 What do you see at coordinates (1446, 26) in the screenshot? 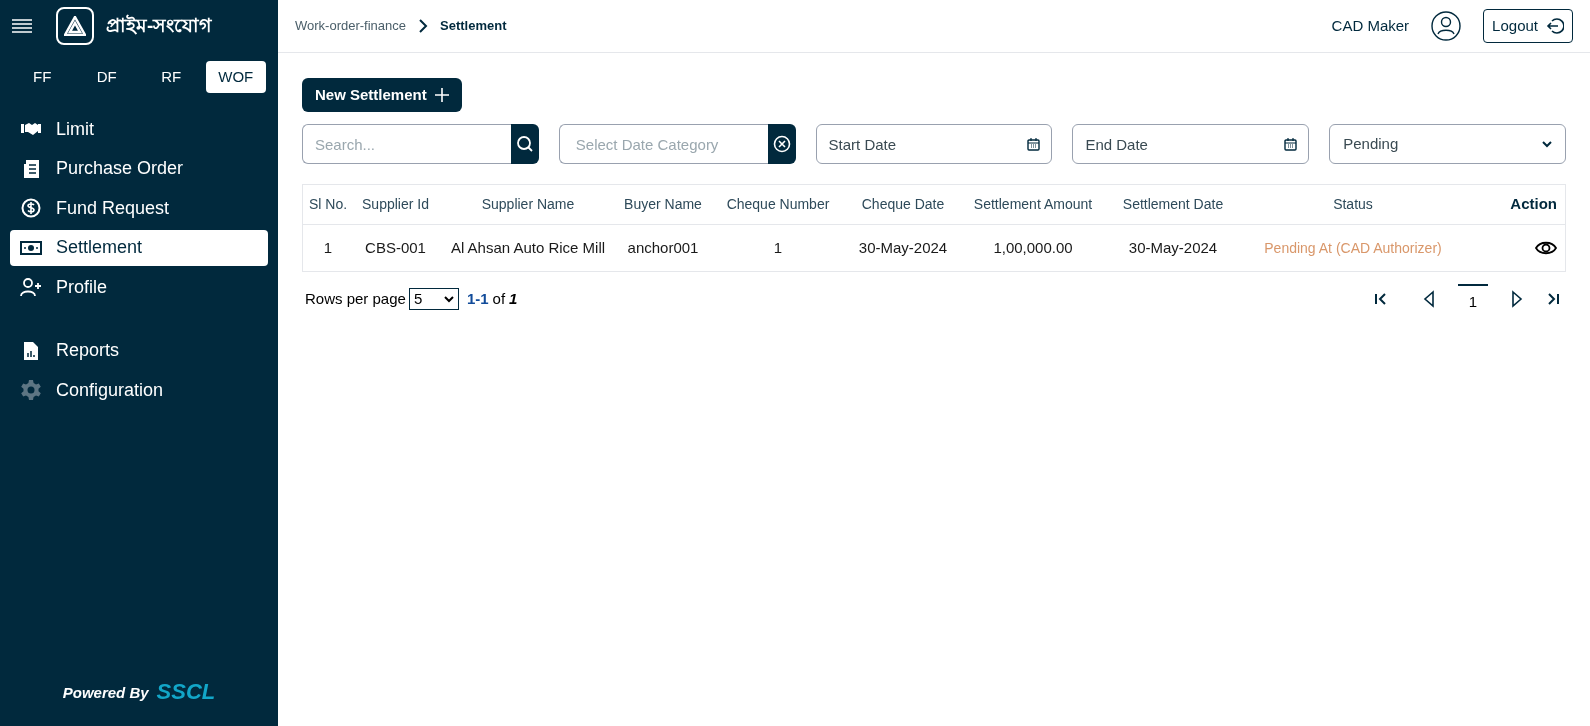
I see `user-avatar-icon` at bounding box center [1446, 26].